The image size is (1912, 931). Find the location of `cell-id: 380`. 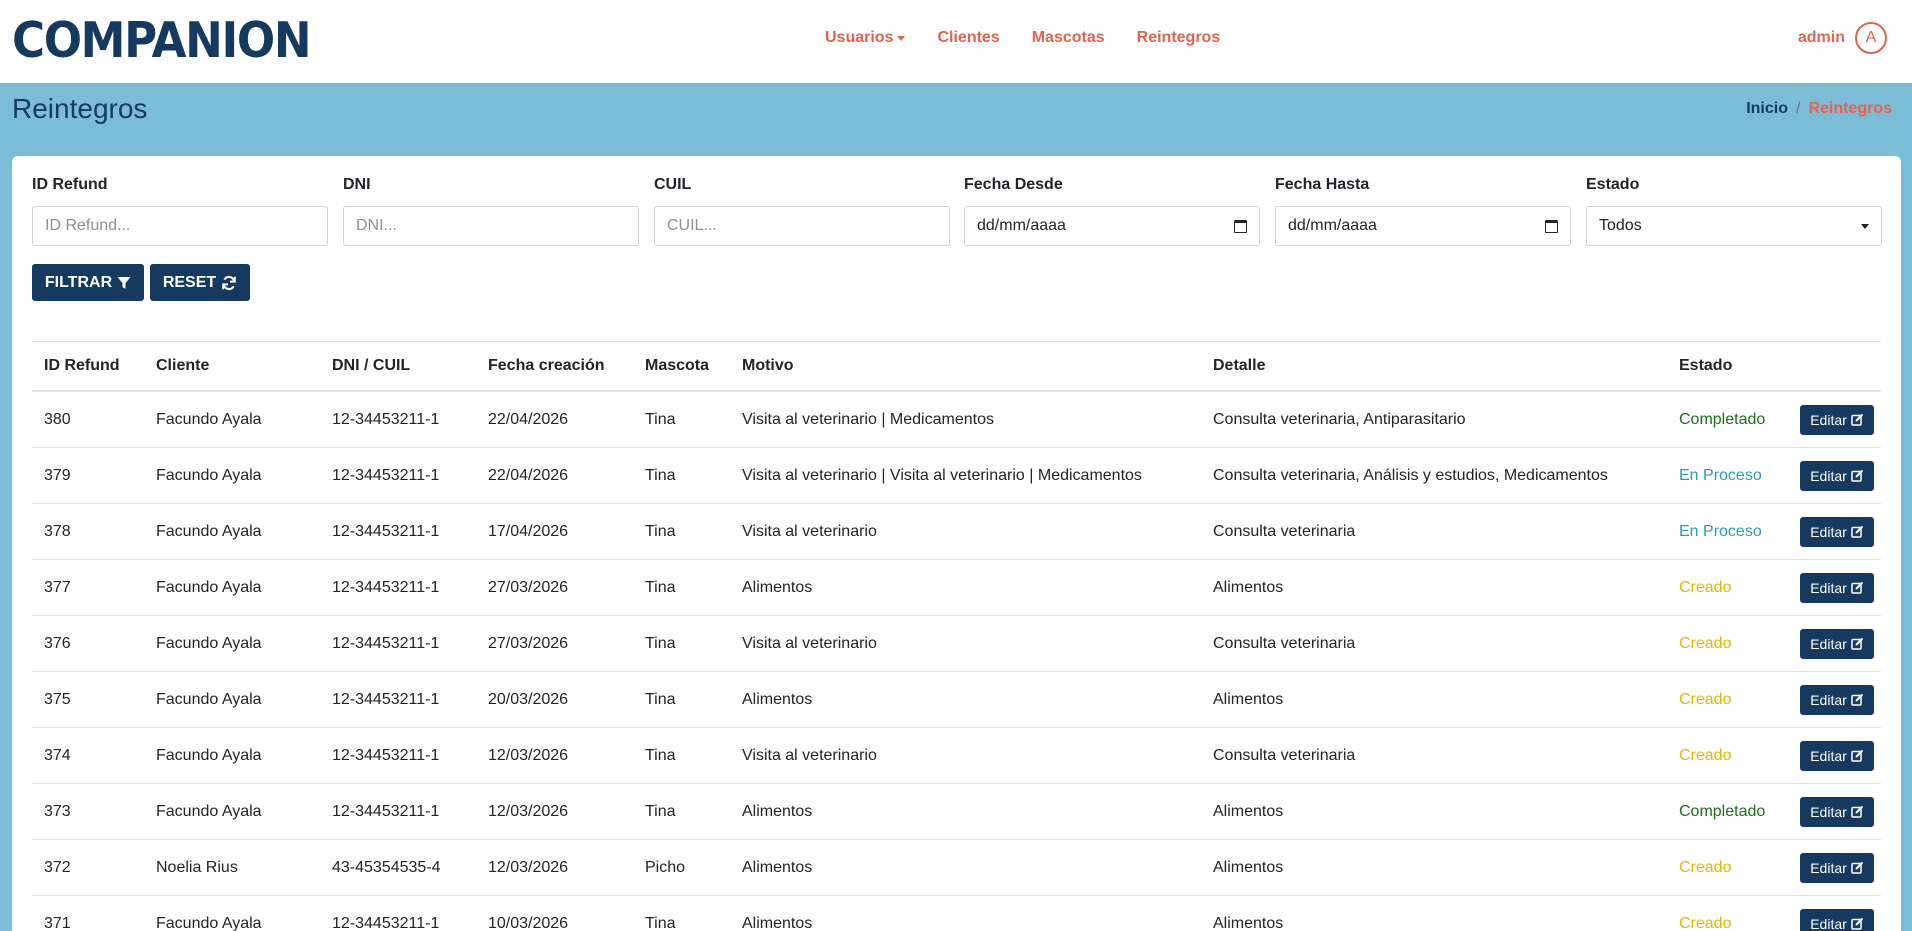

cell-id: 380 is located at coordinates (57, 419).